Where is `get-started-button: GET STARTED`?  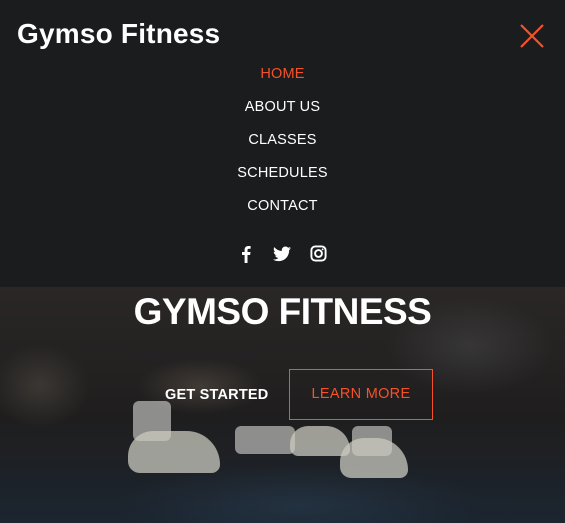 get-started-button: GET STARTED is located at coordinates (216, 395).